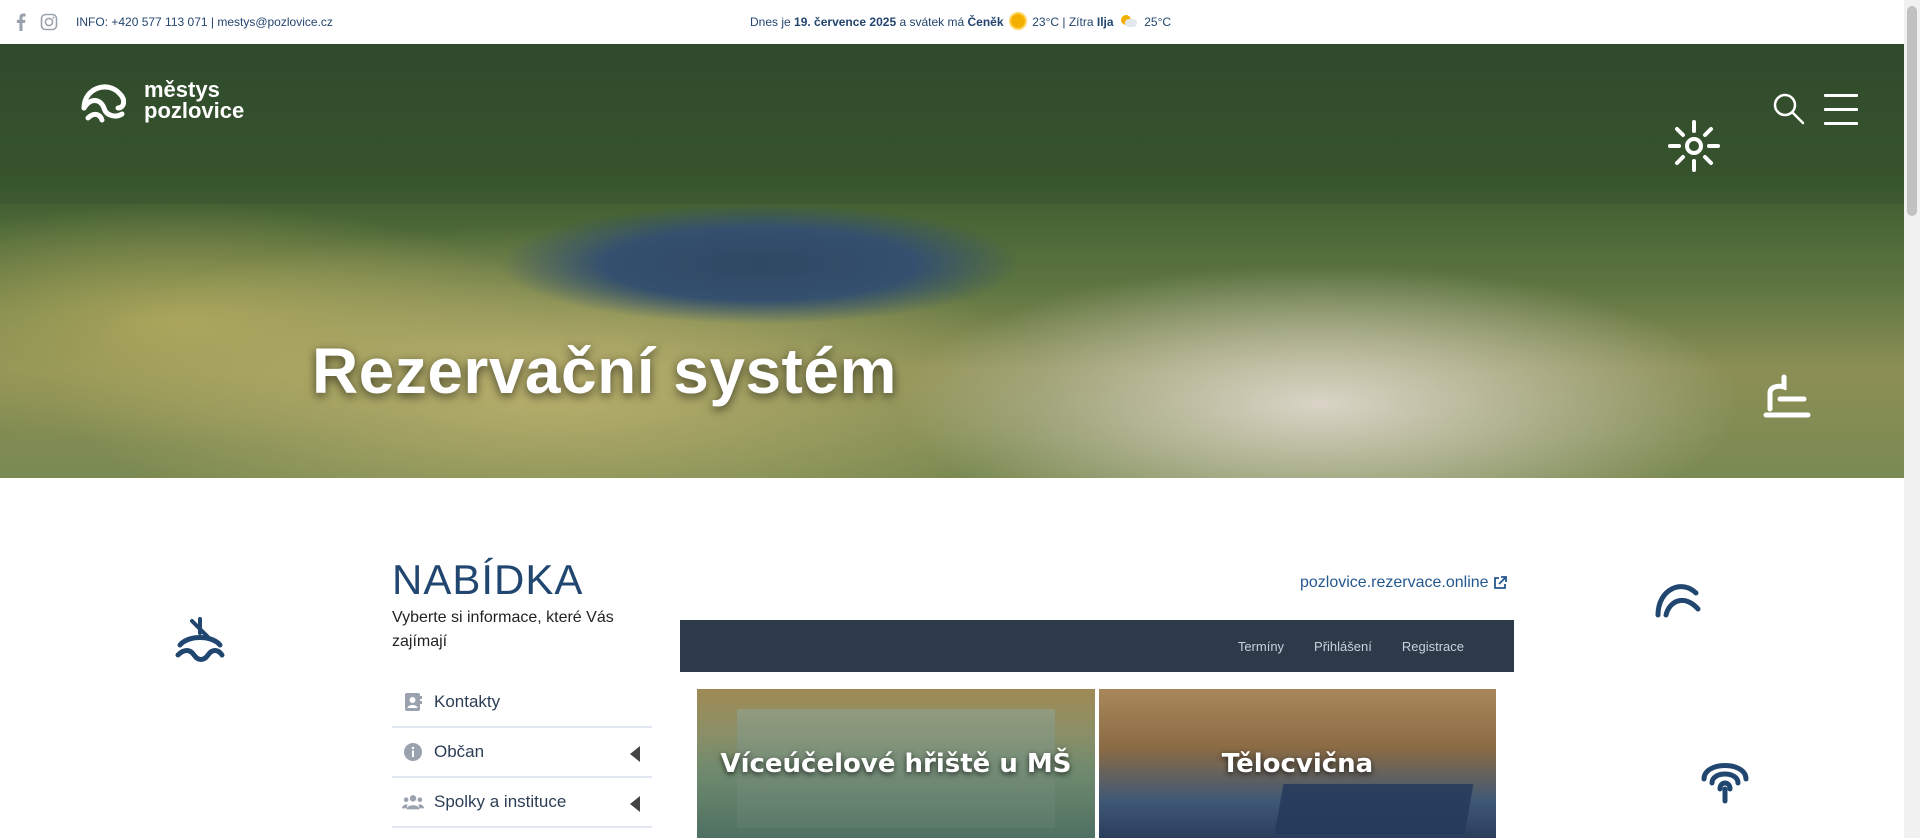  Describe the element at coordinates (1678, 597) in the screenshot. I see `wave-decoration-icon` at that location.